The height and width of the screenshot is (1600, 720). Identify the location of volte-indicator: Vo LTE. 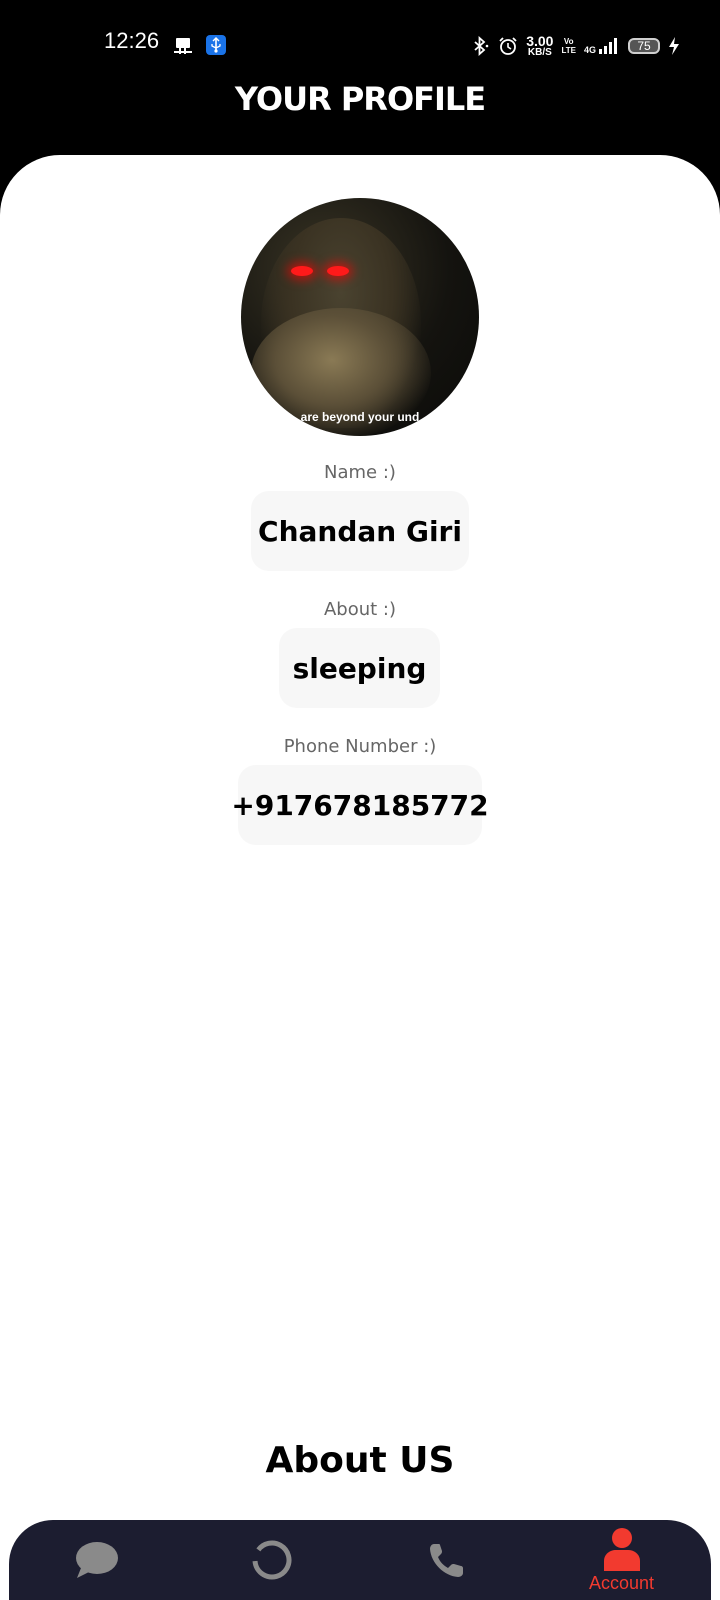
(568, 46).